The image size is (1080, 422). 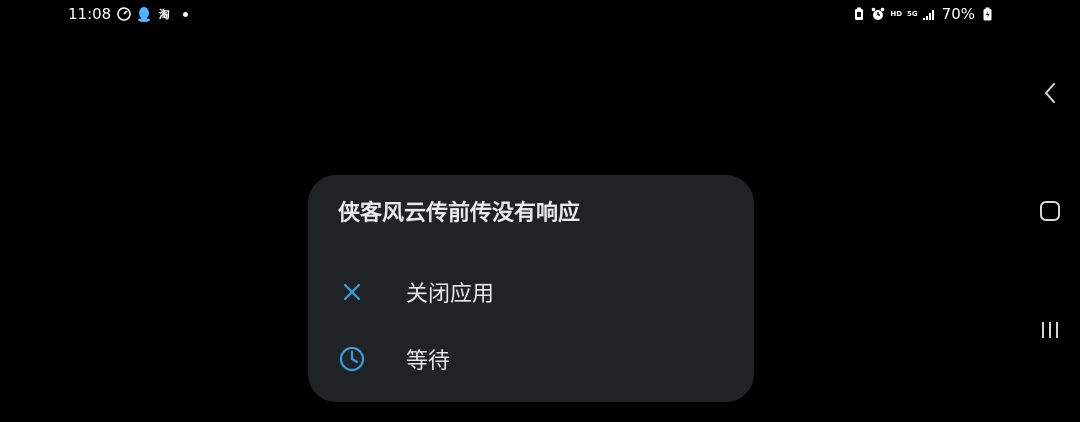 I want to click on home-button, so click(x=1050, y=211).